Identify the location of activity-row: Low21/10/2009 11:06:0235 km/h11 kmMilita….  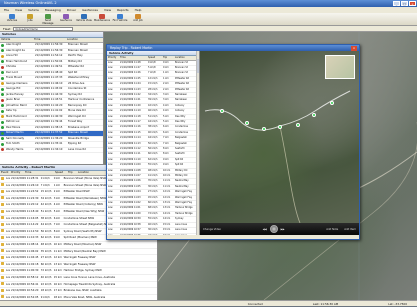
(78, 252).